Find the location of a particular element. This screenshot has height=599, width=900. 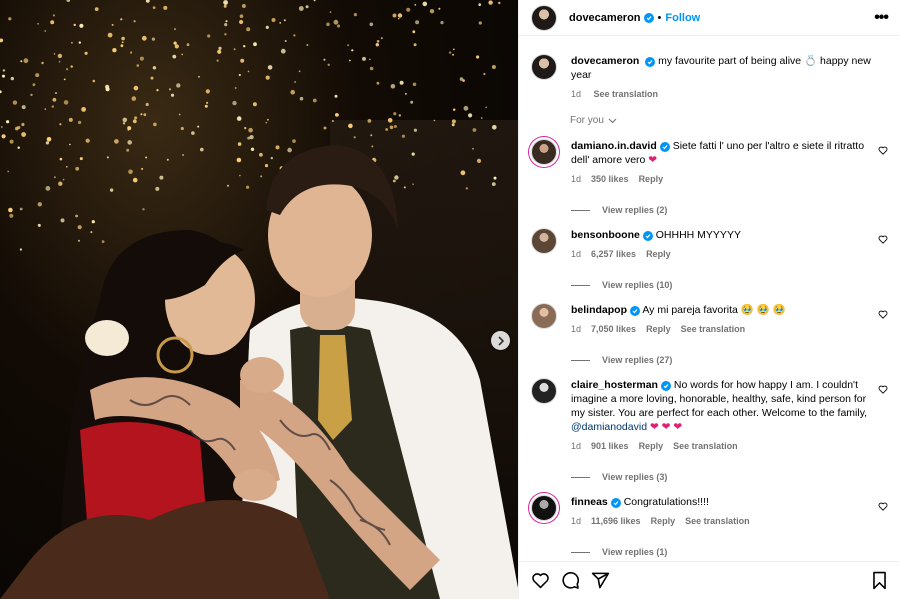

comment-text: Ay mi pareja favorita is located at coordinates (690, 310).